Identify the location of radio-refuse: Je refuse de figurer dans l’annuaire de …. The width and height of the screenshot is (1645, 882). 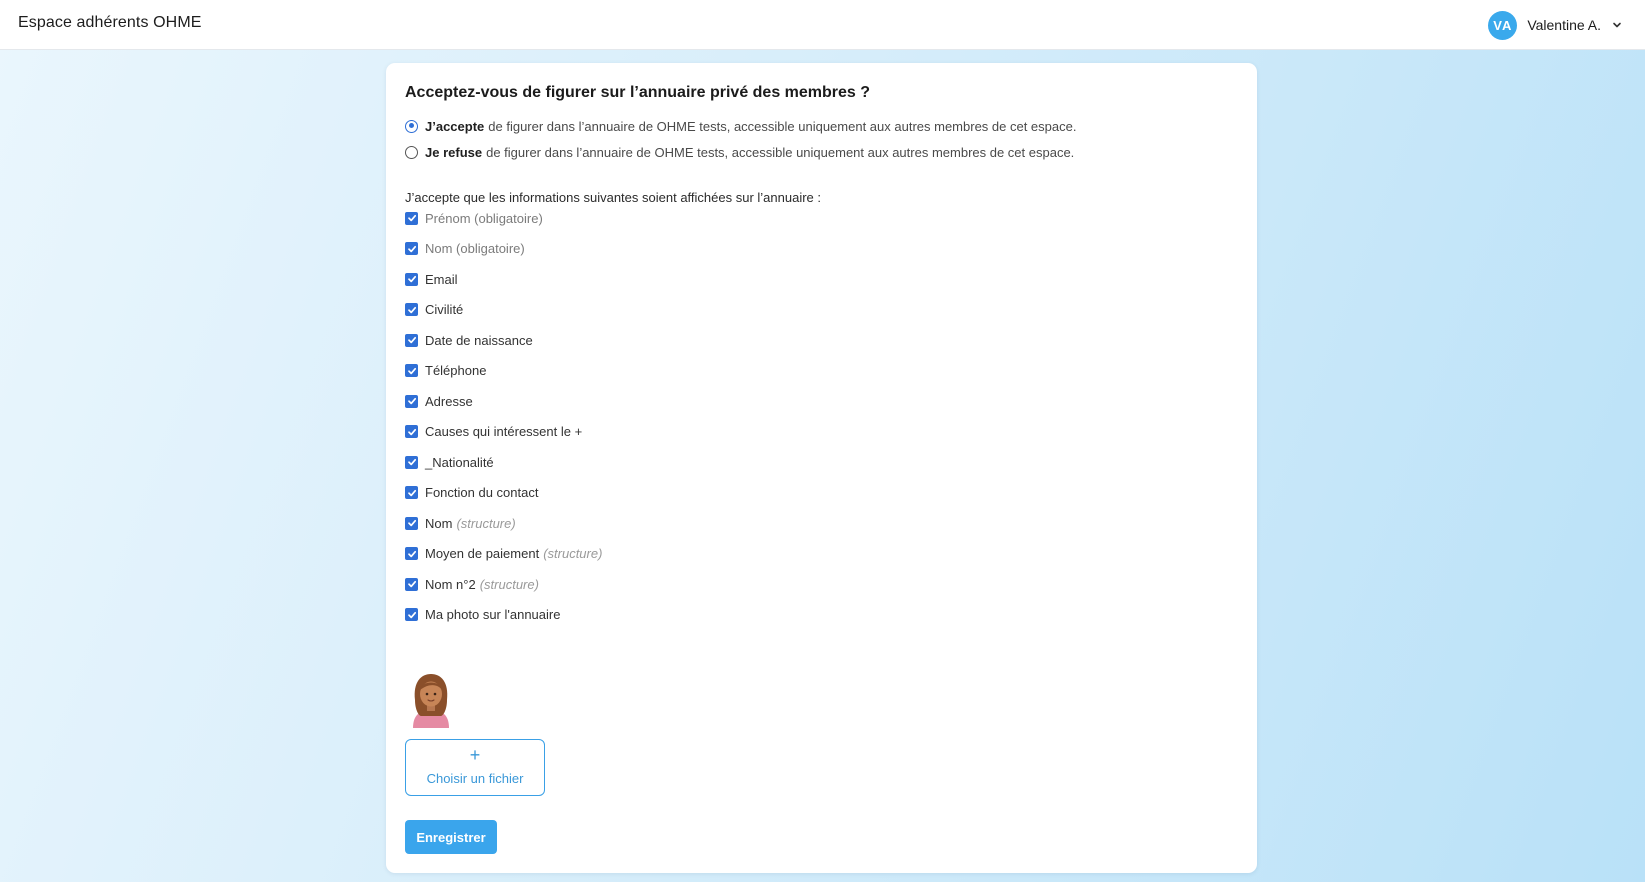
(739, 152).